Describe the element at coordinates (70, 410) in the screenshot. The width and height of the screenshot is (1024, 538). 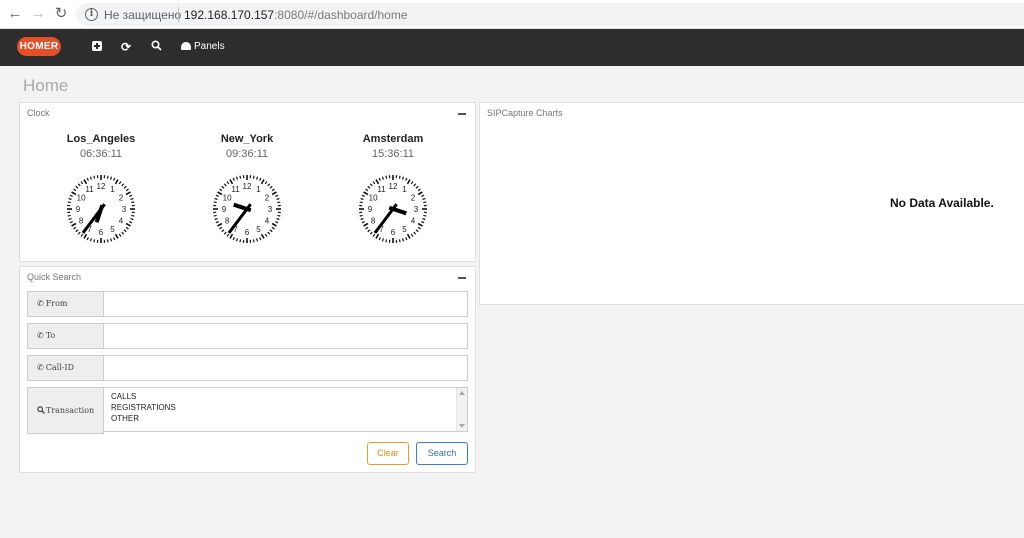
I see `transaction-label-text: Transaction` at that location.